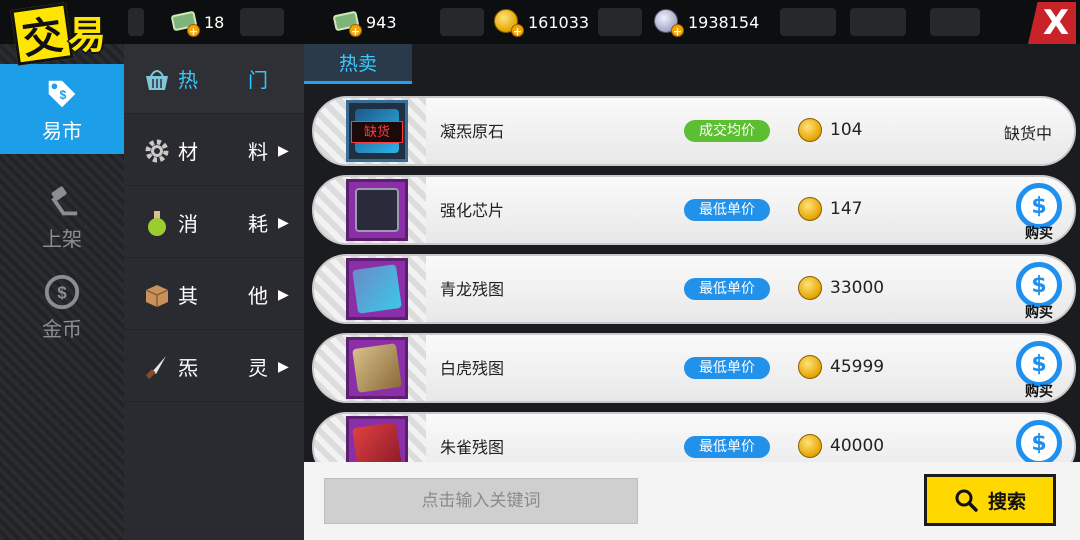 Image resolution: width=1080 pixels, height=540 pixels. I want to click on gear-icon, so click(157, 150).